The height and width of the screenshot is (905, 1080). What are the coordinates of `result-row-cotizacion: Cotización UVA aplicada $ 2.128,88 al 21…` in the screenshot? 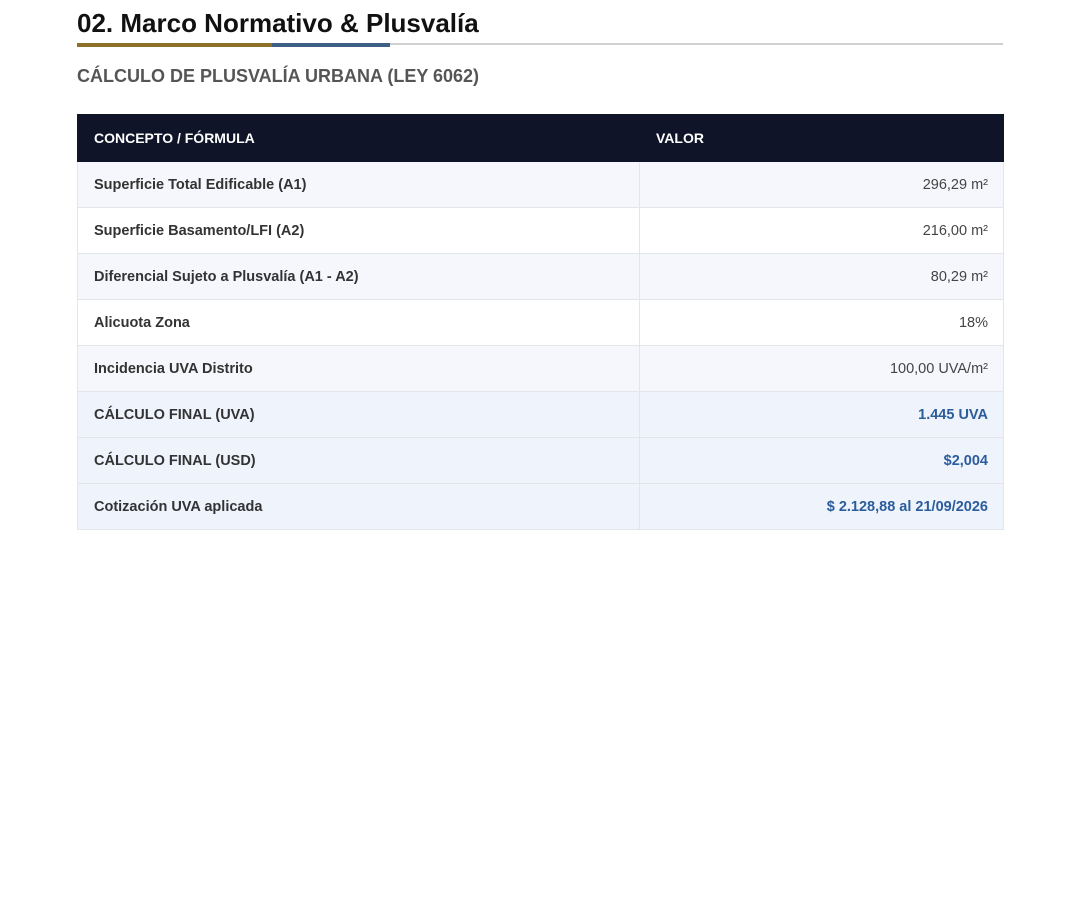 It's located at (540, 506).